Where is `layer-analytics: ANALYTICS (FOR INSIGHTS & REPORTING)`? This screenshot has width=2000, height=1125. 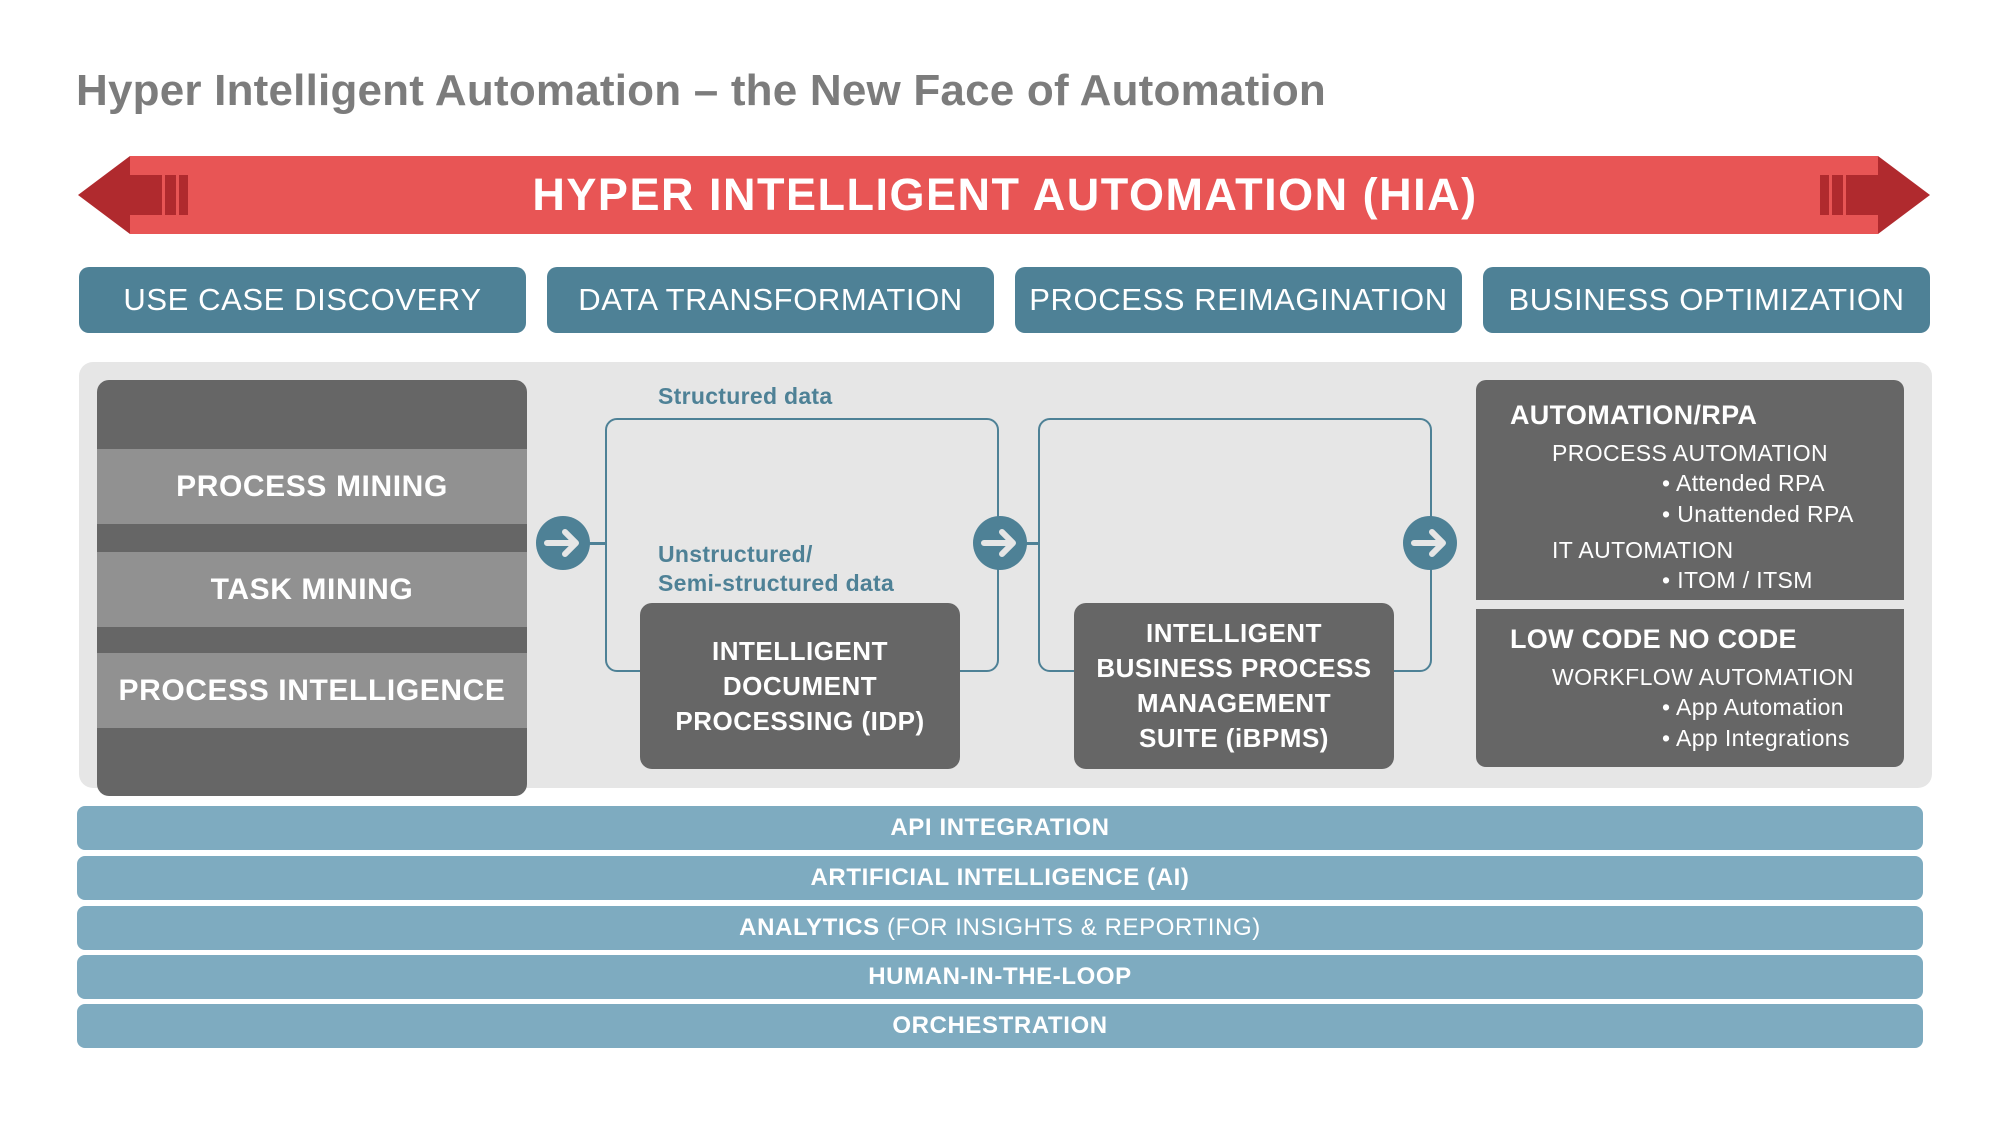
layer-analytics: ANALYTICS (FOR INSIGHTS & REPORTING) is located at coordinates (1000, 928).